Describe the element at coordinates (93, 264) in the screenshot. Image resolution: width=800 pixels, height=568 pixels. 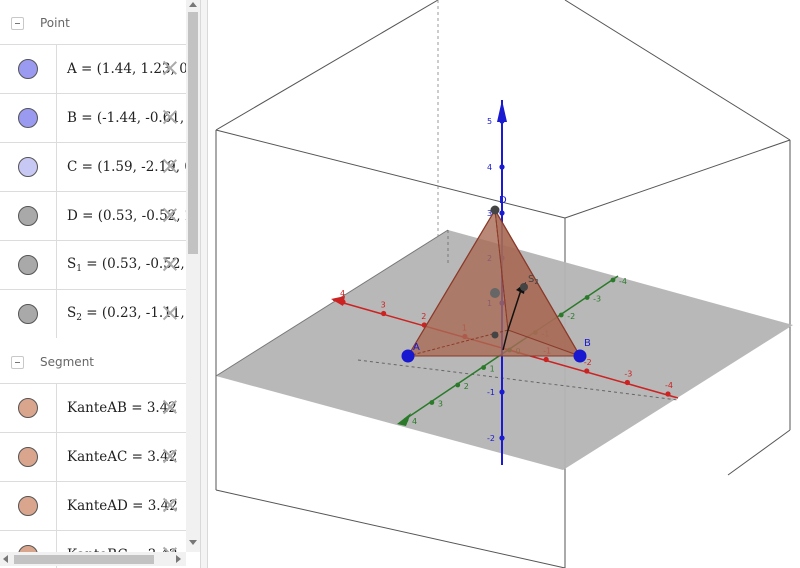
I see `algebra-item-s1: S1 = (0.53, -0.52, 0` at that location.